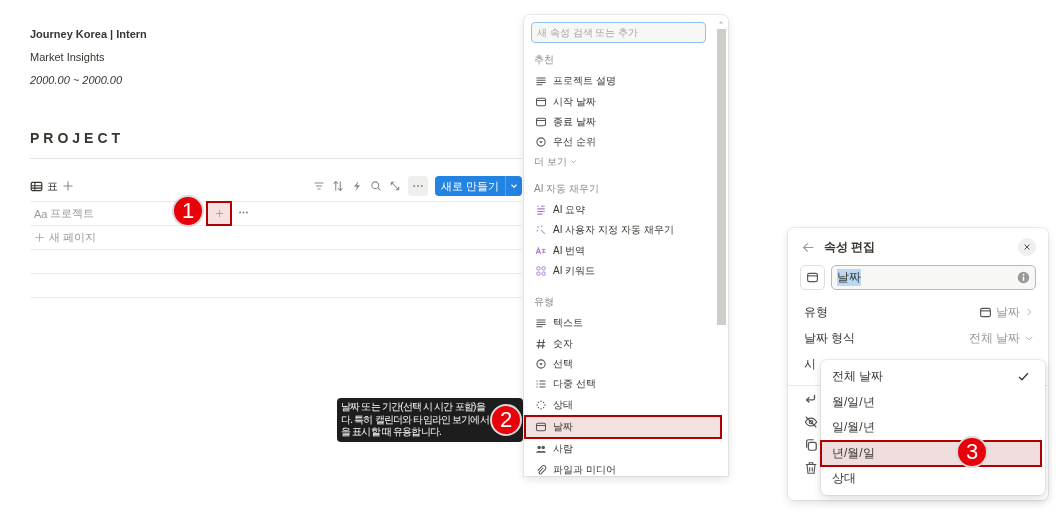 This screenshot has width=1062, height=511. What do you see at coordinates (830, 338) in the screenshot?
I see `row-label: 날짜 형식` at bounding box center [830, 338].